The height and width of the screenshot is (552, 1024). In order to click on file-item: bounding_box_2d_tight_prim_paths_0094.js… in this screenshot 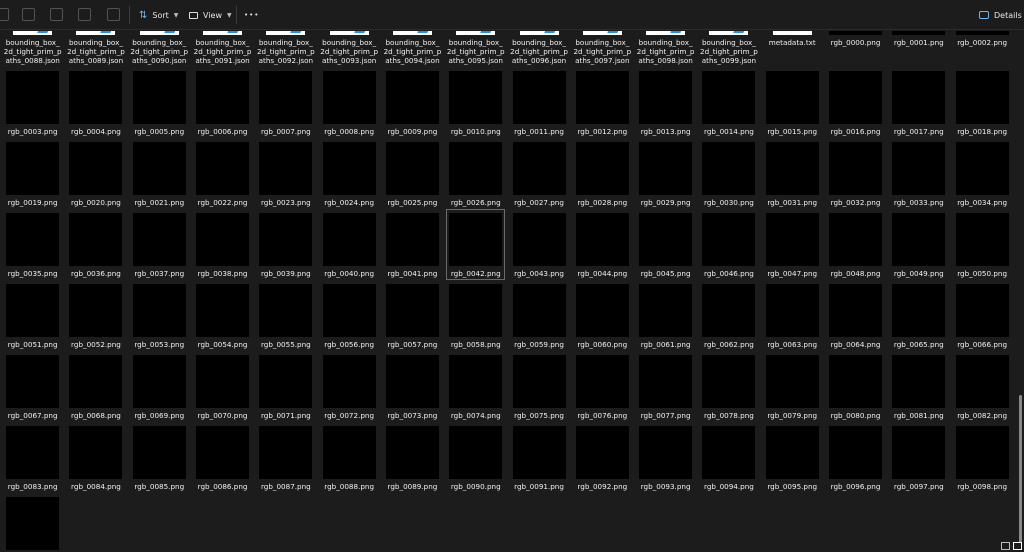, I will do `click(412, 49)`.